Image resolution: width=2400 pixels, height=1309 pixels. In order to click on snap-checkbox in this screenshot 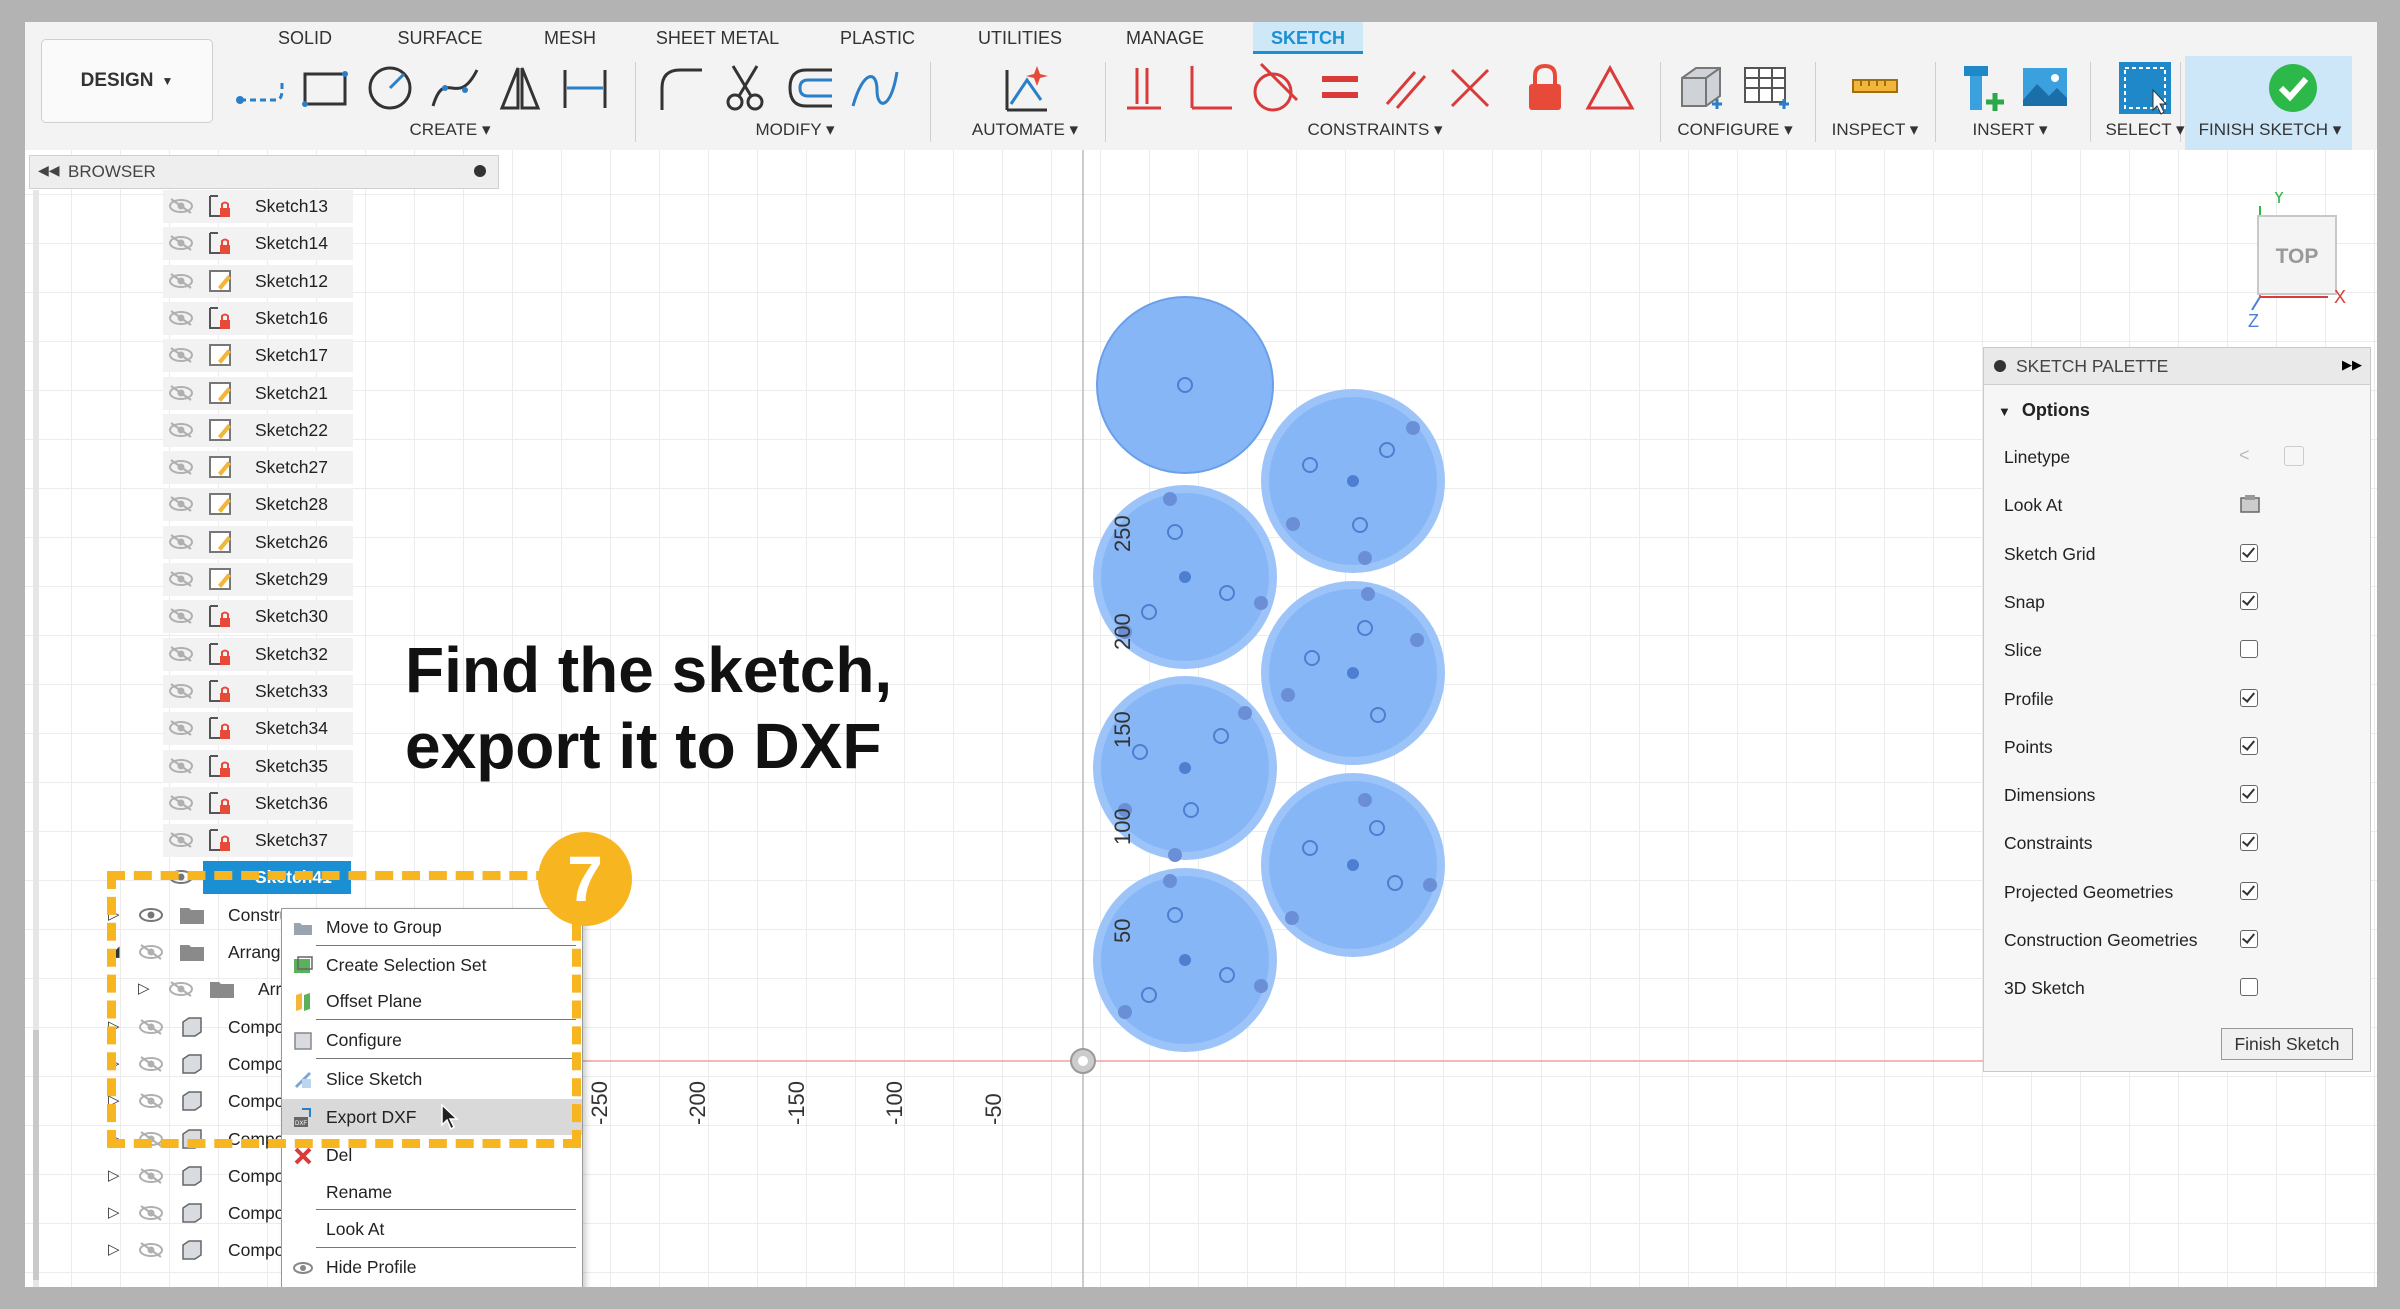, I will do `click(2249, 600)`.